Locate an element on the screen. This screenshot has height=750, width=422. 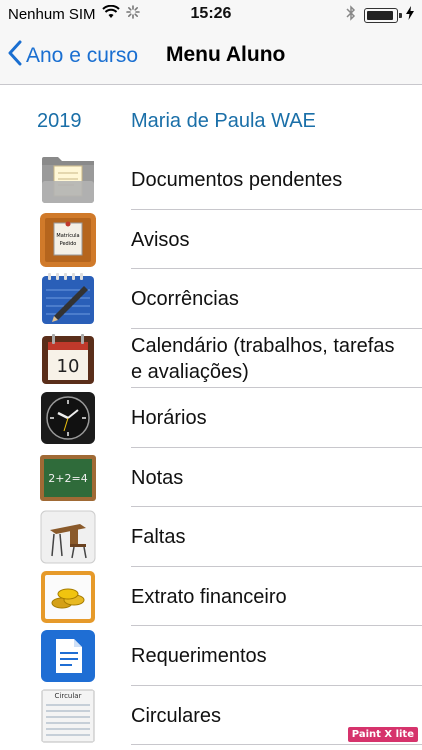
folder-icon is located at coordinates (68, 180).